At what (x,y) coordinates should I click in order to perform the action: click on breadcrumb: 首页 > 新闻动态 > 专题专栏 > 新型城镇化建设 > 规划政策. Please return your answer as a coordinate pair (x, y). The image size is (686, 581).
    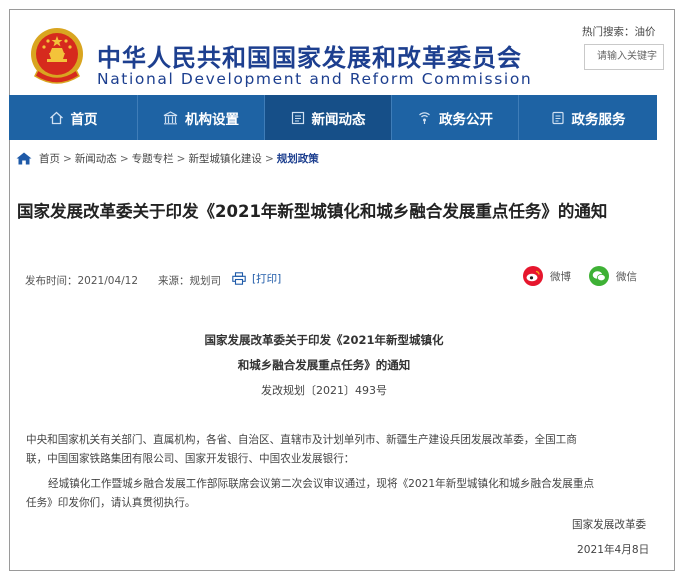
    Looking at the image, I should click on (167, 158).